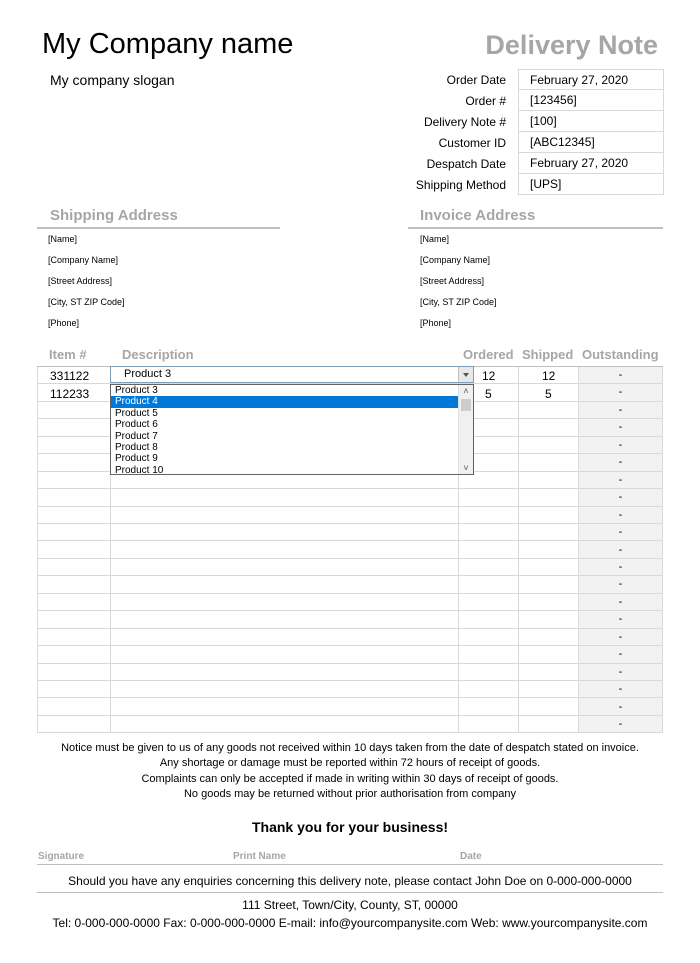 This screenshot has height=963, width=700. Describe the element at coordinates (478, 215) in the screenshot. I see `invoice-address-title: Invoice Address` at that location.